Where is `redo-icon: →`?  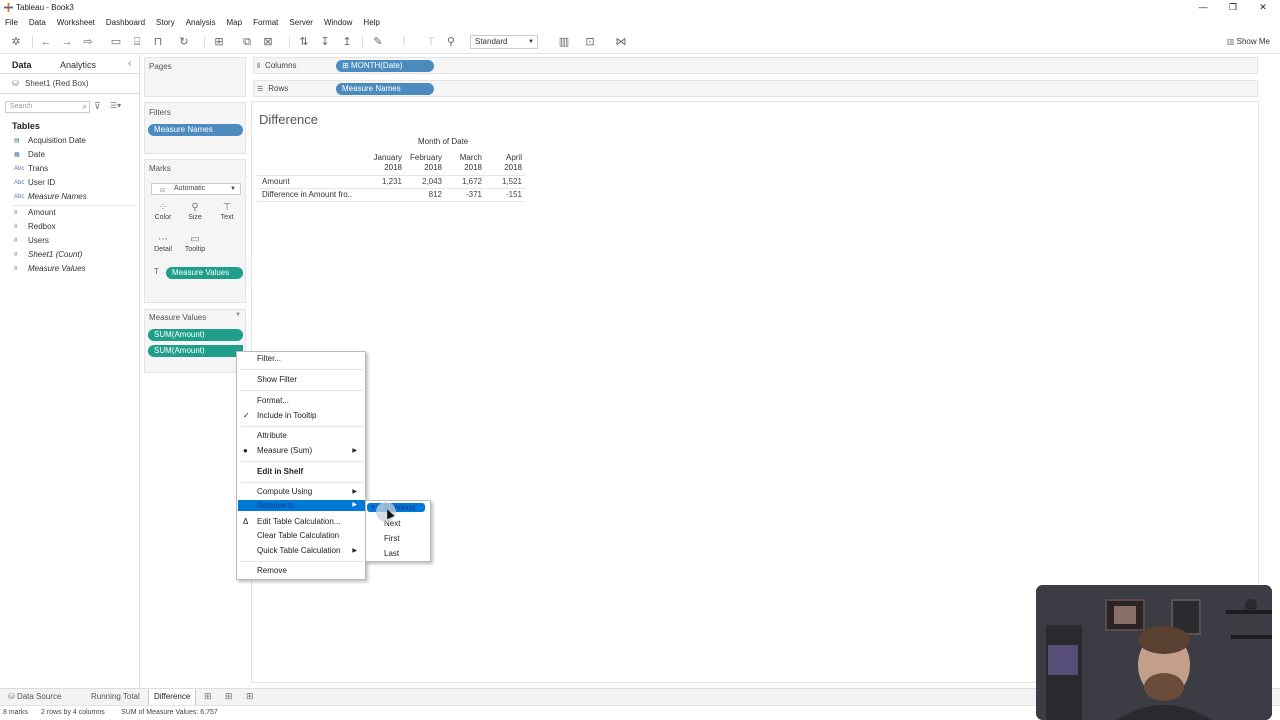
redo-icon: → is located at coordinates (67, 42).